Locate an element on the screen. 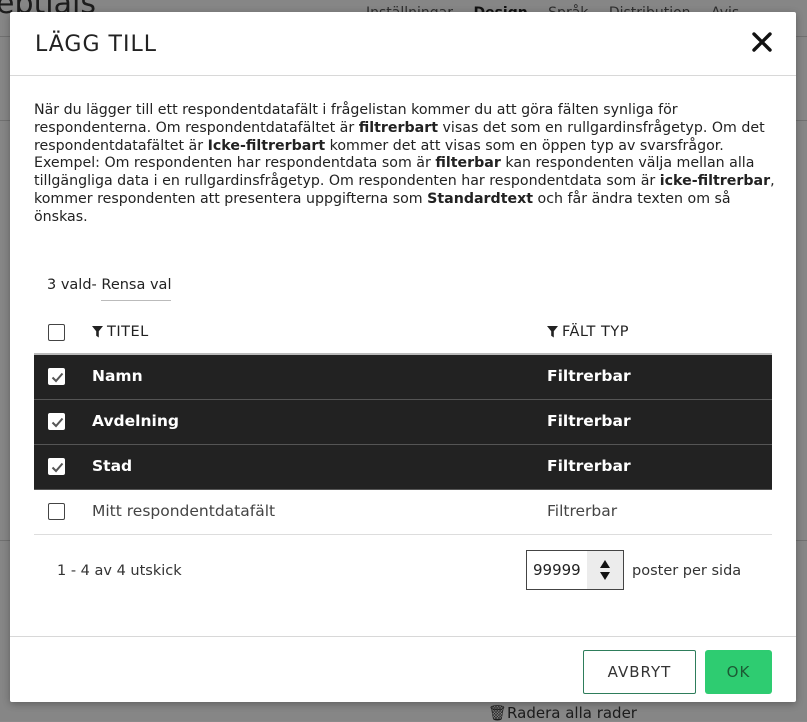 This screenshot has height=722, width=807. per-page-stepper: 99999 is located at coordinates (575, 570).